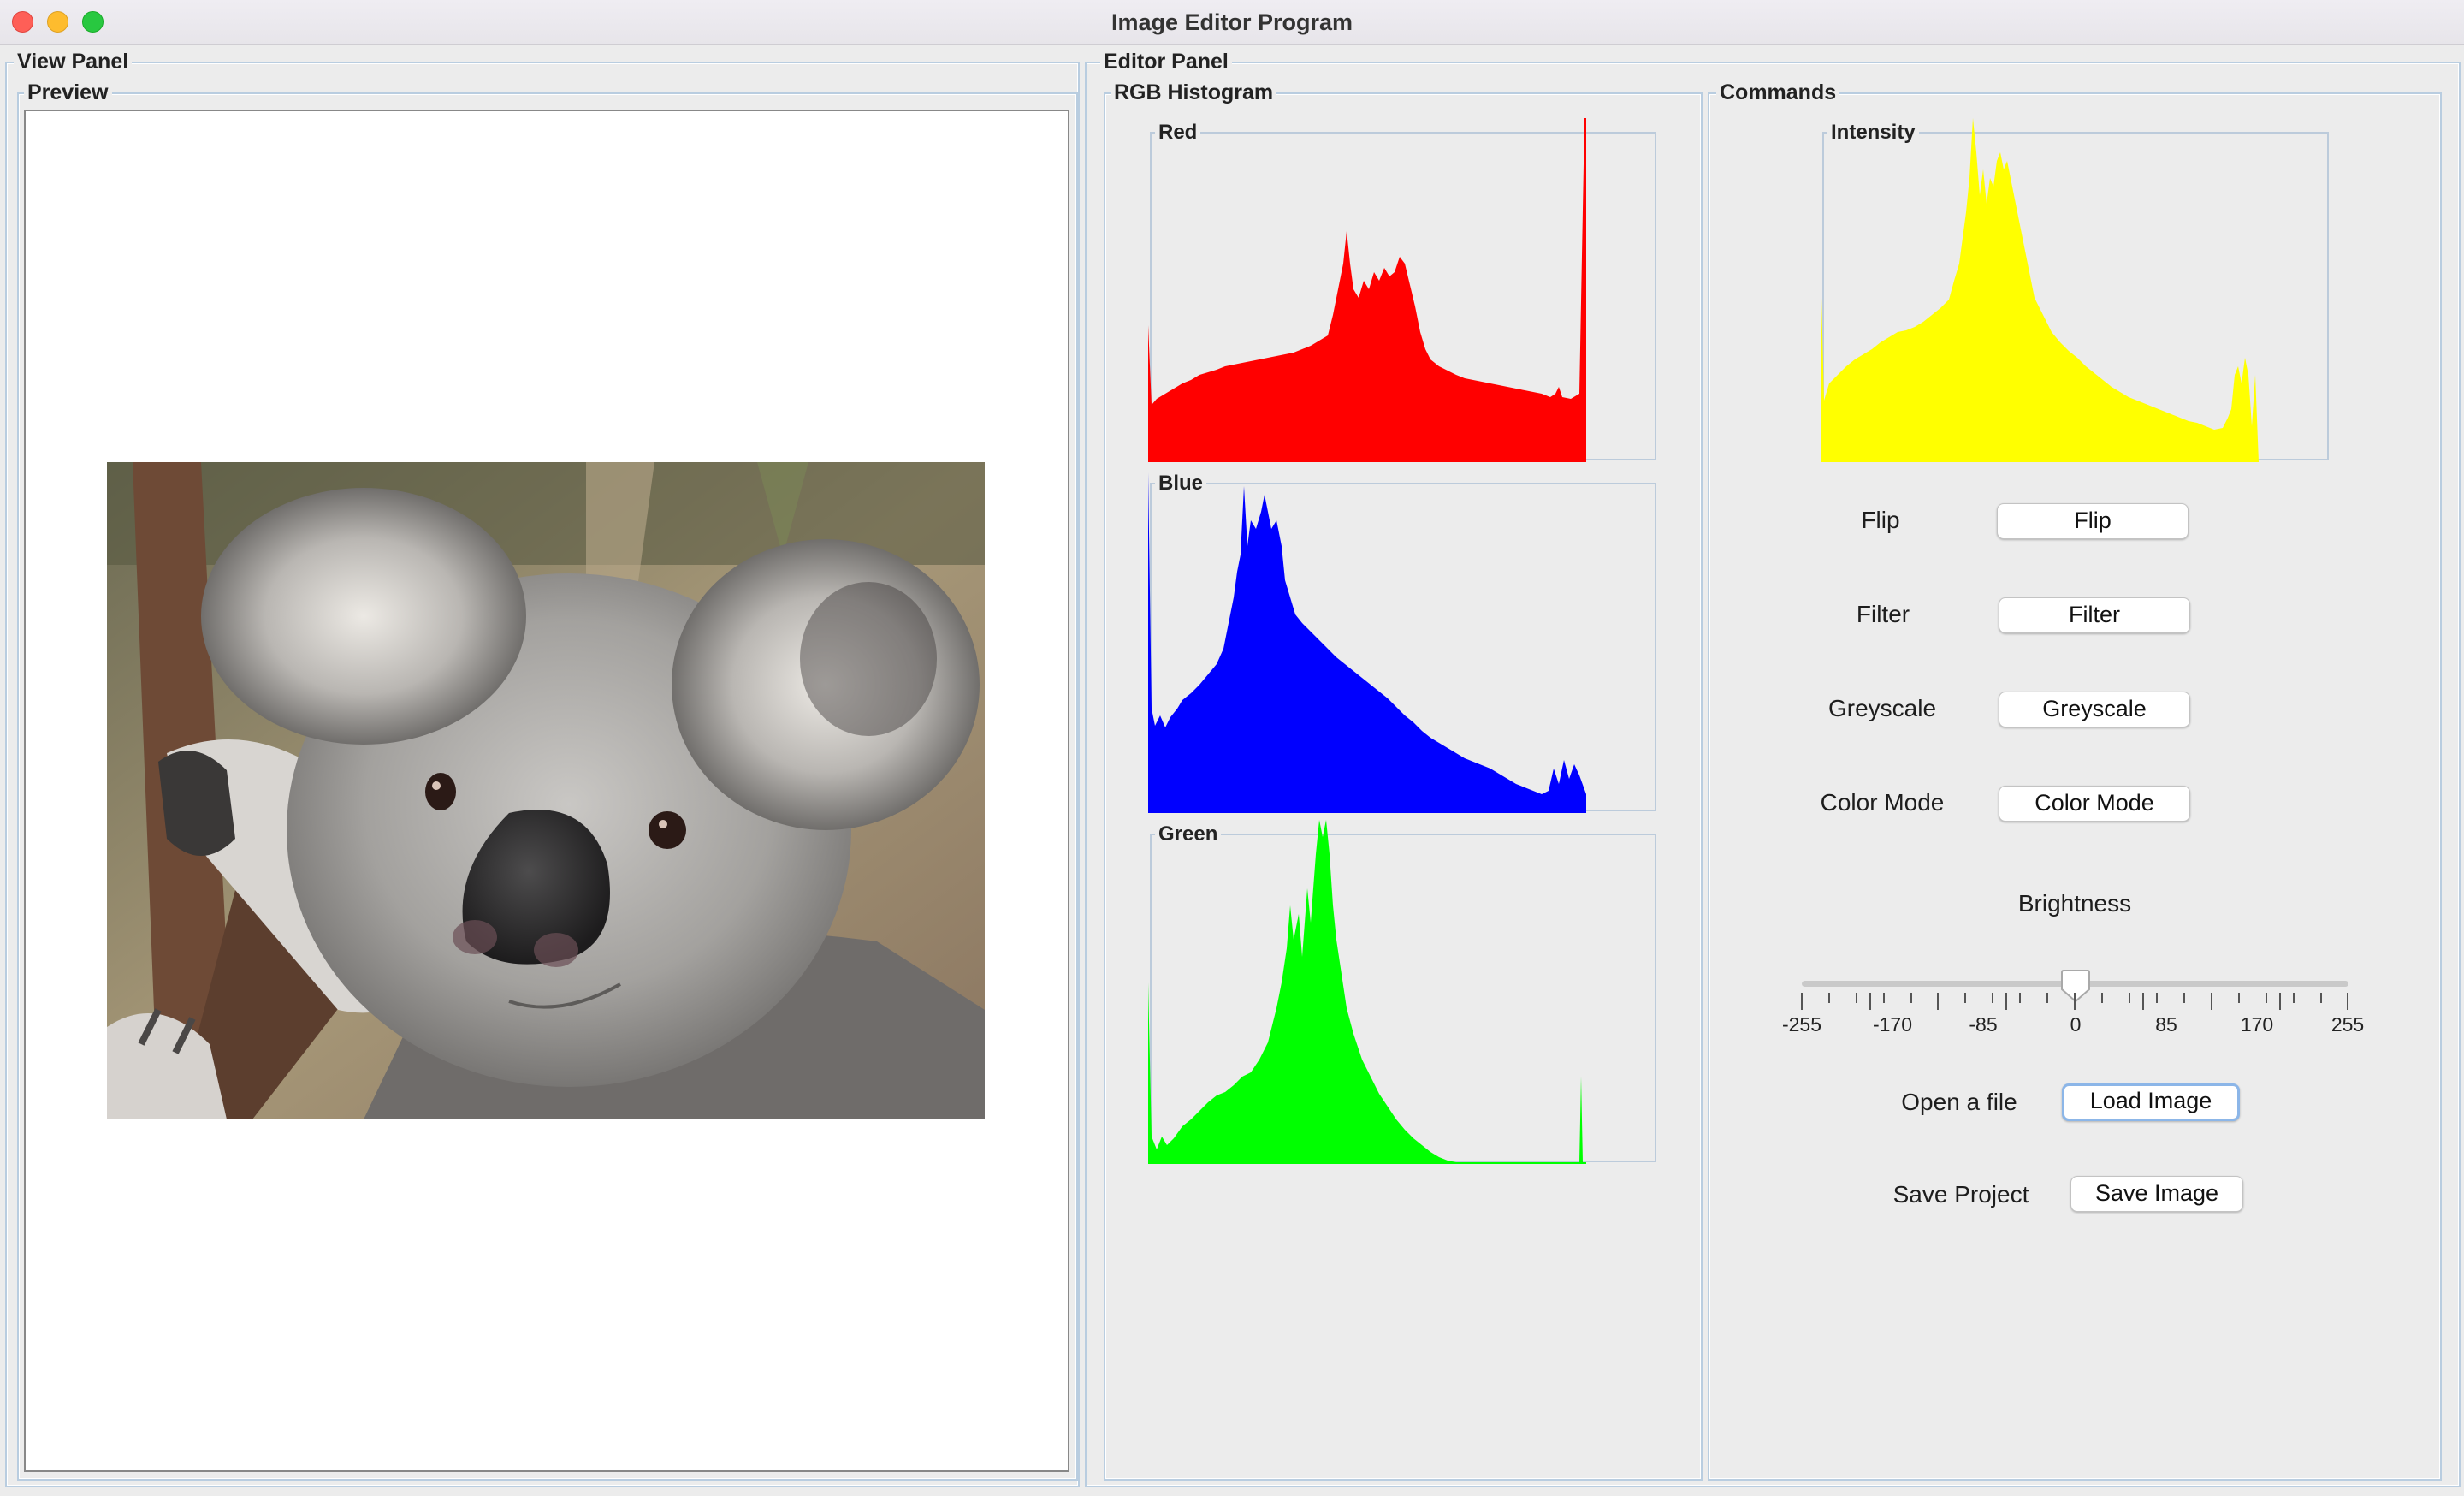 This screenshot has width=2464, height=1496. Describe the element at coordinates (1883, 614) in the screenshot. I see `filter-label: Filter` at that location.